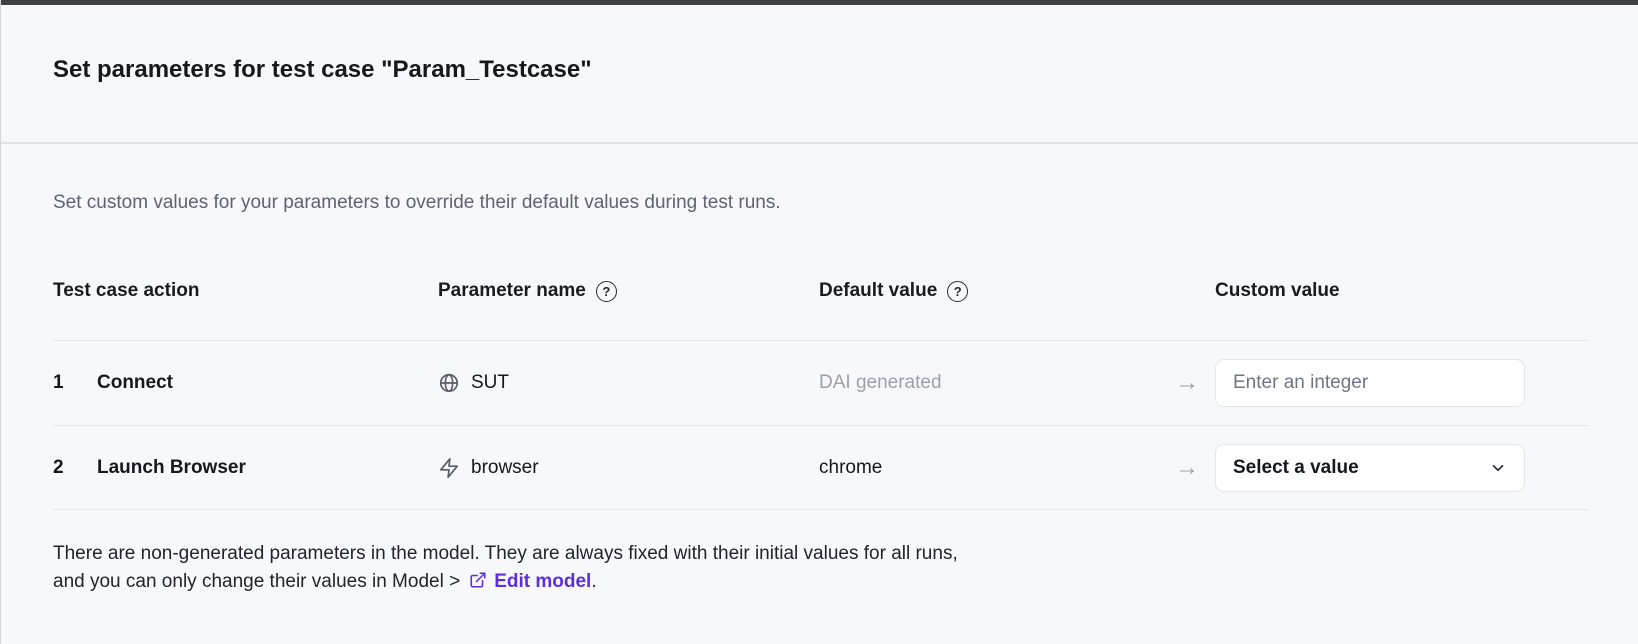 The height and width of the screenshot is (644, 1638). I want to click on custom-value-select: Select a value, so click(1370, 467).